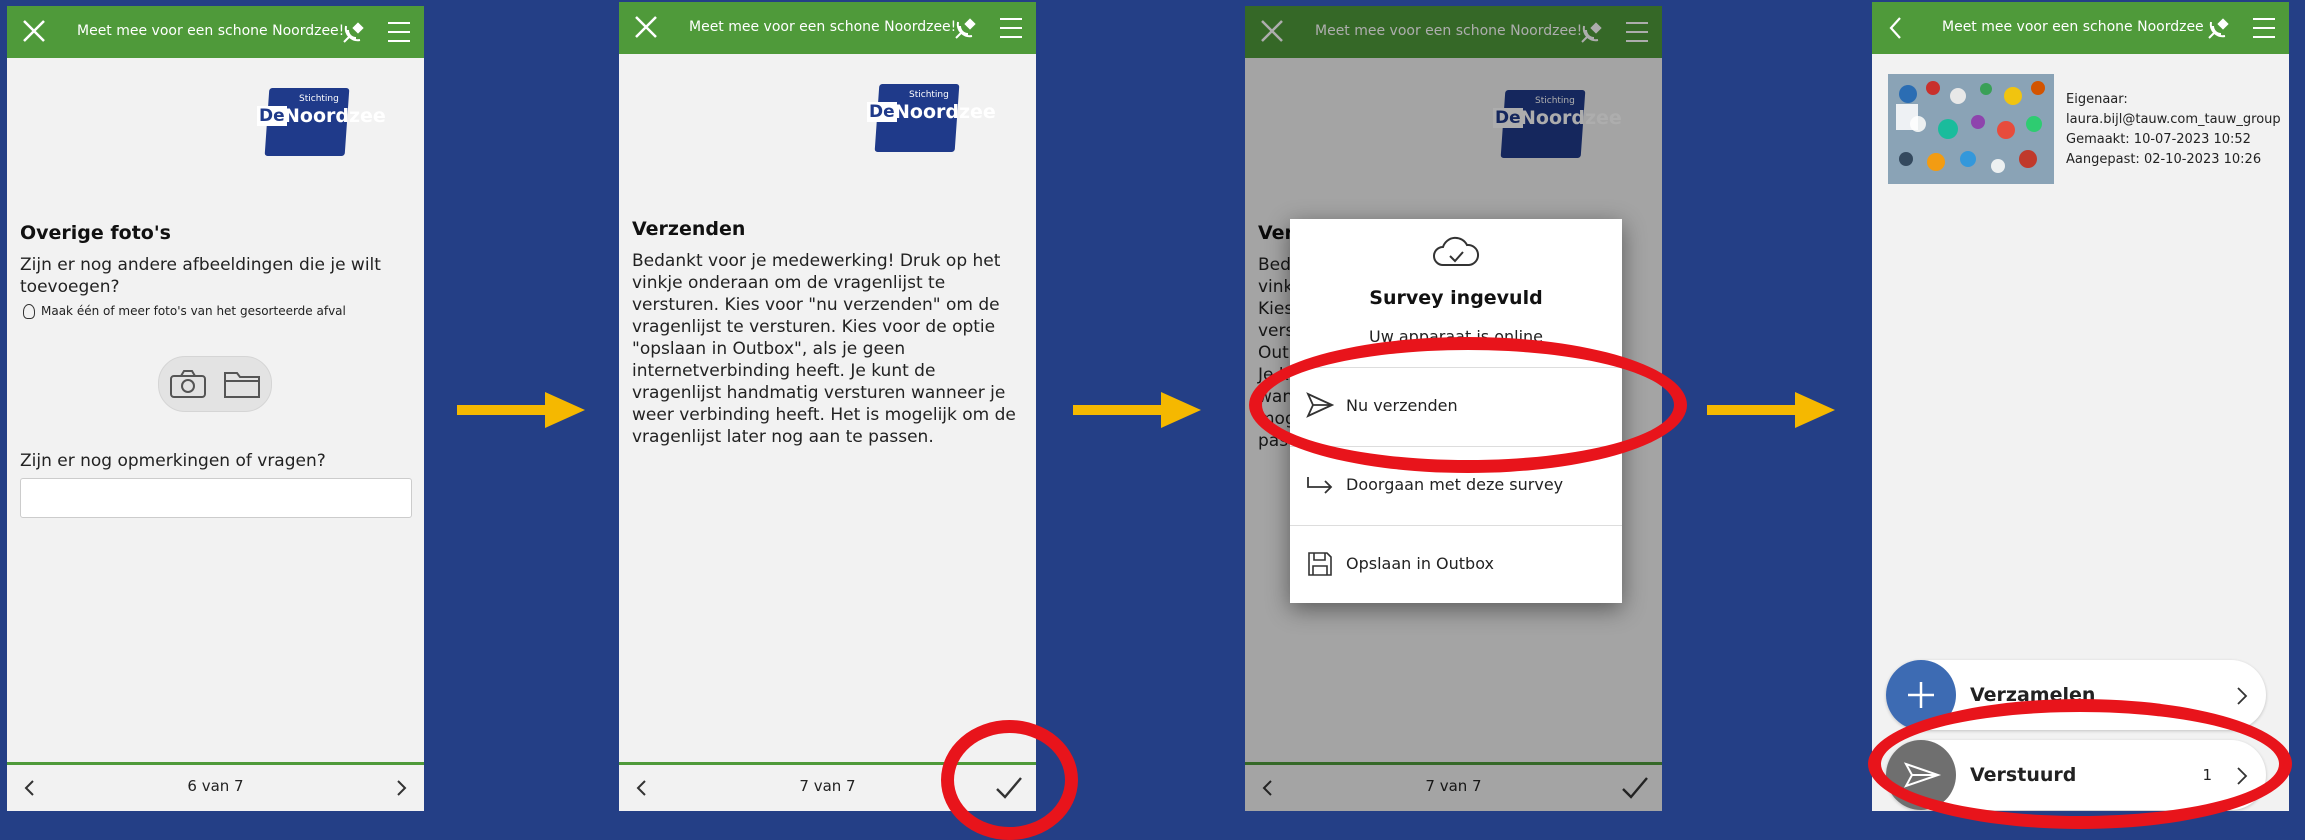 The height and width of the screenshot is (840, 2305). What do you see at coordinates (29, 311) in the screenshot?
I see `lightbulb-icon` at bounding box center [29, 311].